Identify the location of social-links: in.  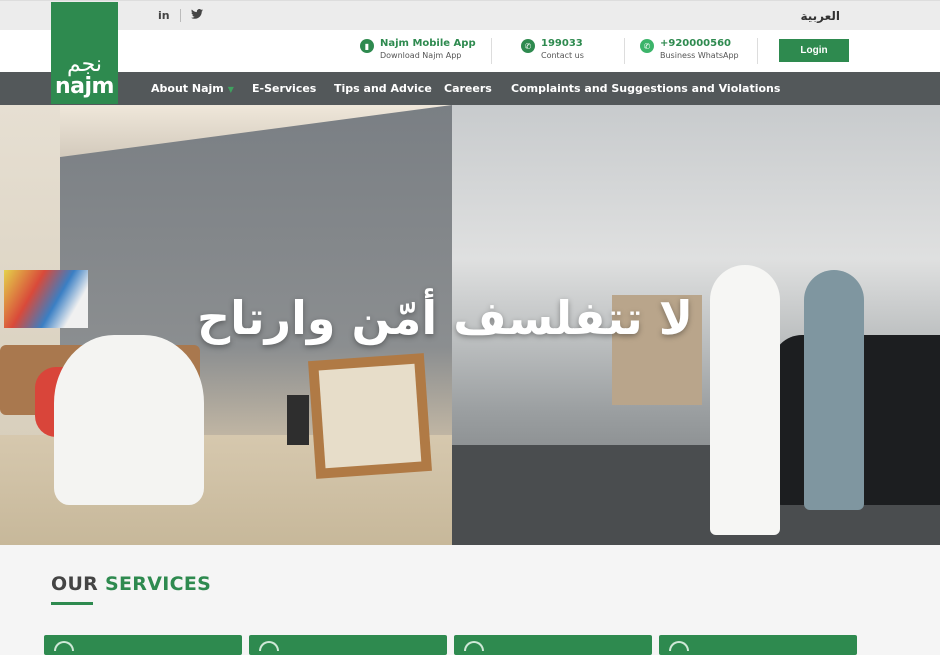
(180, 15).